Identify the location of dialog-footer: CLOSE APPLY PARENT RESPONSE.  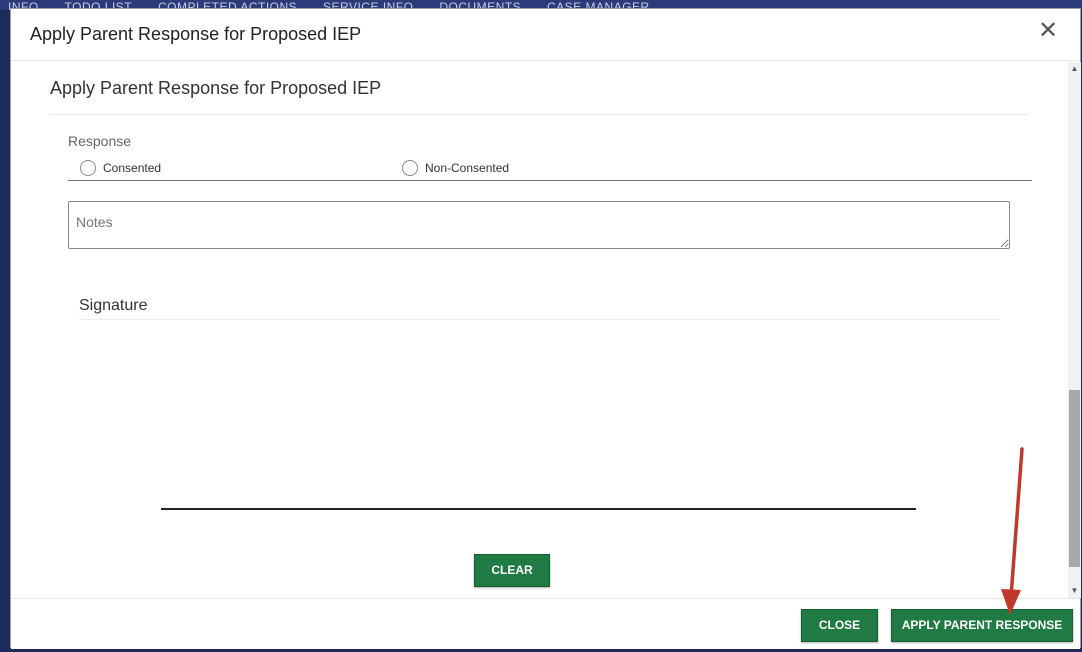
(545, 623).